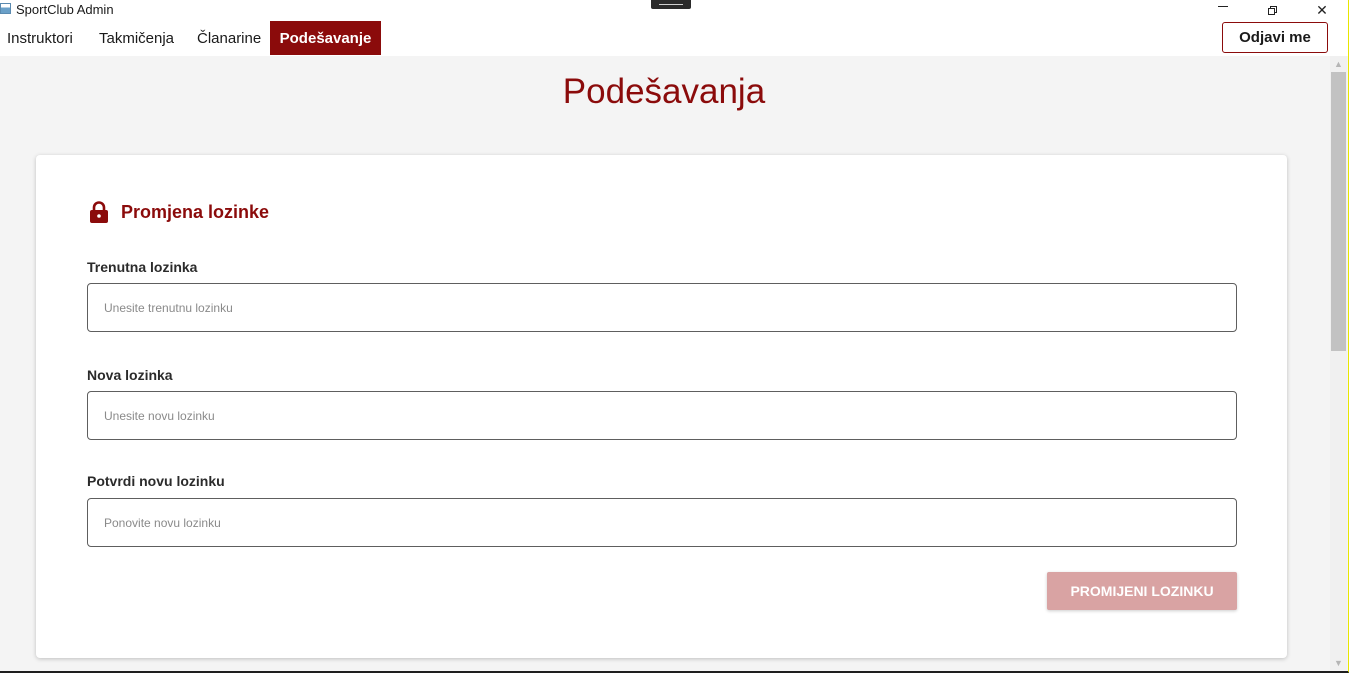  Describe the element at coordinates (1275, 37) in the screenshot. I see `logout-button: Odjavi me` at that location.